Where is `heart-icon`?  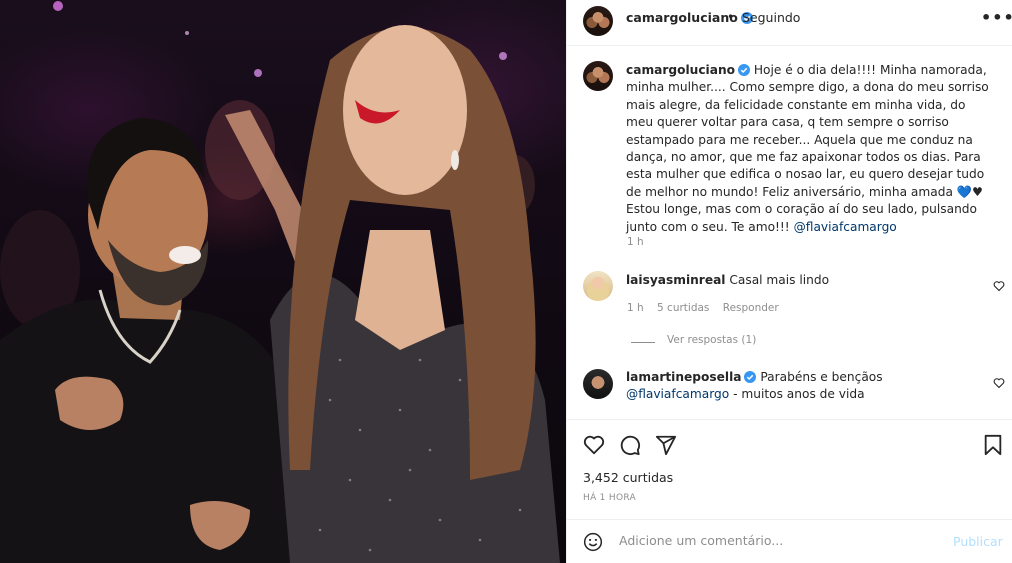 heart-icon is located at coordinates (594, 445).